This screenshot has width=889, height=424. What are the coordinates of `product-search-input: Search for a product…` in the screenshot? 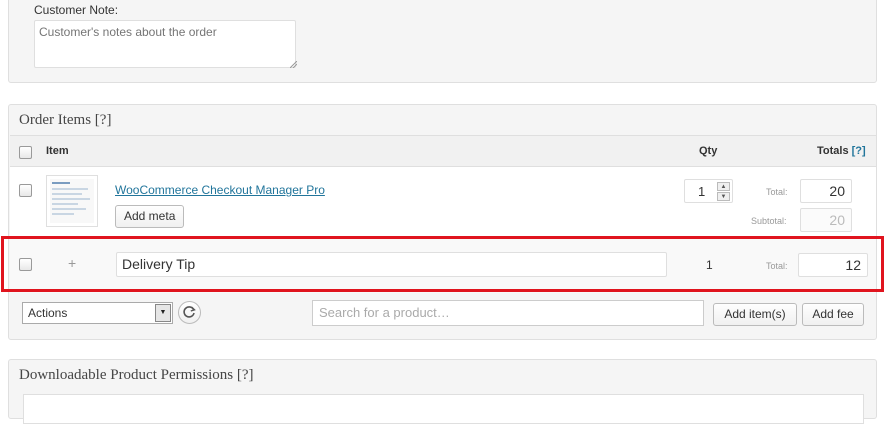 It's located at (508, 313).